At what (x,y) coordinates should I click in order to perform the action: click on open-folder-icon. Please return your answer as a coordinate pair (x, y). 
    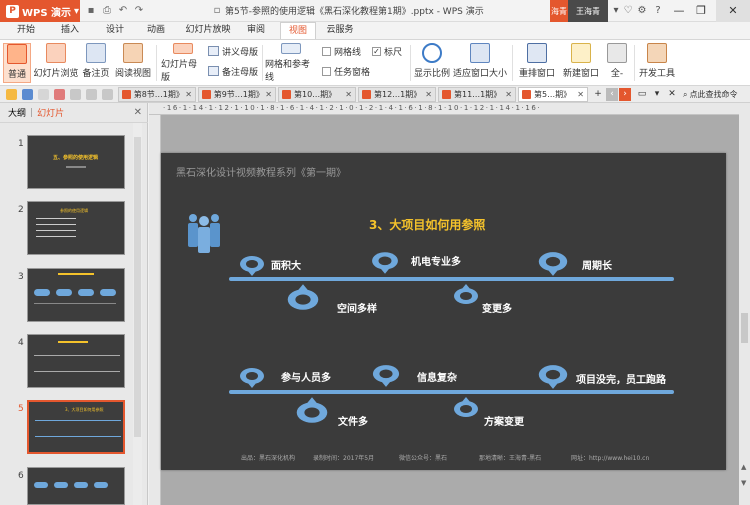
    Looking at the image, I should click on (11, 94).